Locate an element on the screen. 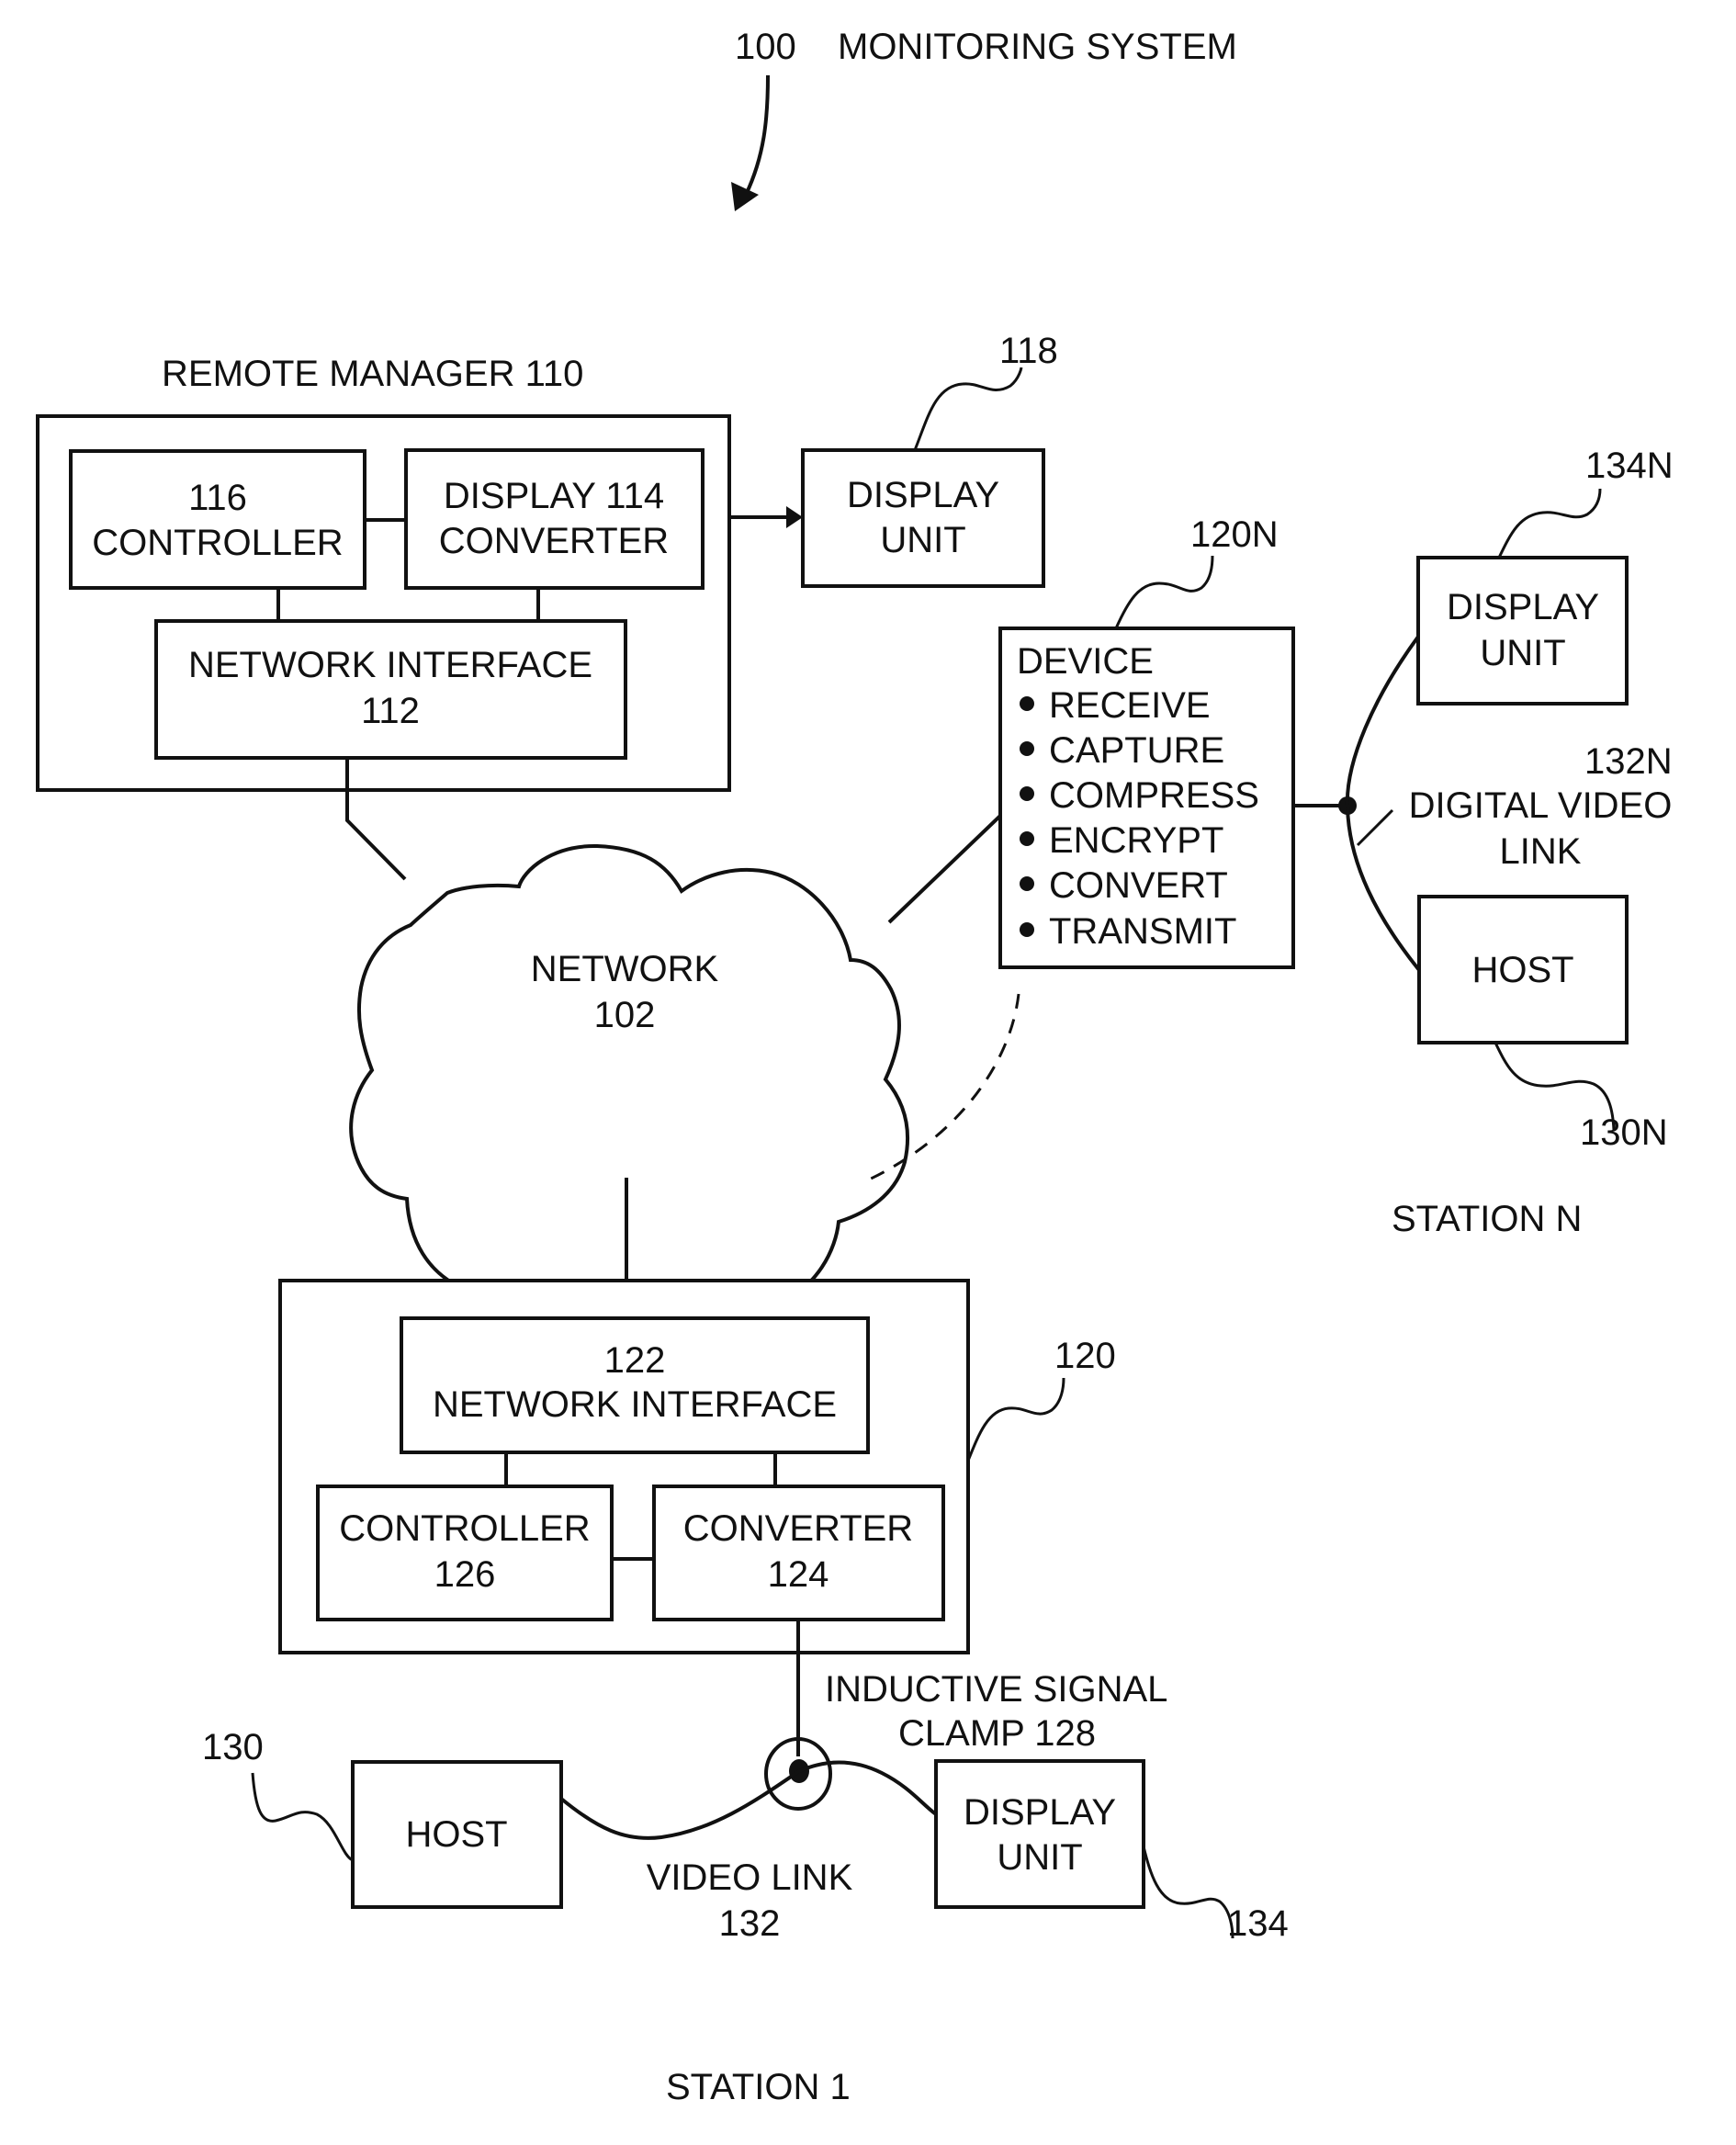  display-unit-134n-line1: DISPLAY is located at coordinates (1523, 607).